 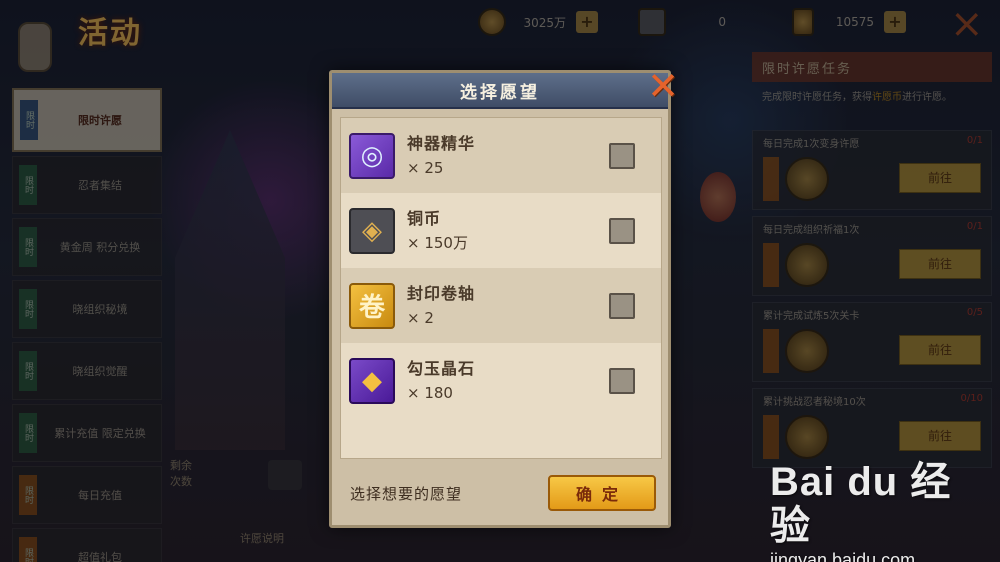 What do you see at coordinates (501, 230) in the screenshot?
I see `wish-option-row: ◈ 铜币 × 150万` at bounding box center [501, 230].